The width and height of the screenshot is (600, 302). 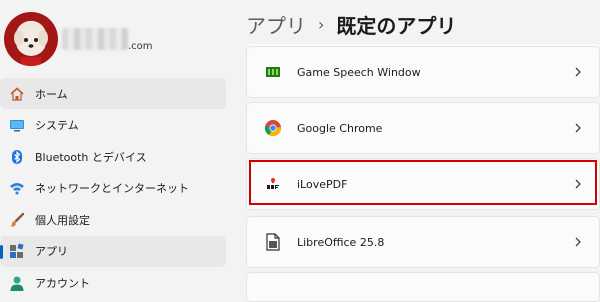 I want to click on breadcrumb: アプリ › 既定のアプリ, so click(x=351, y=24).